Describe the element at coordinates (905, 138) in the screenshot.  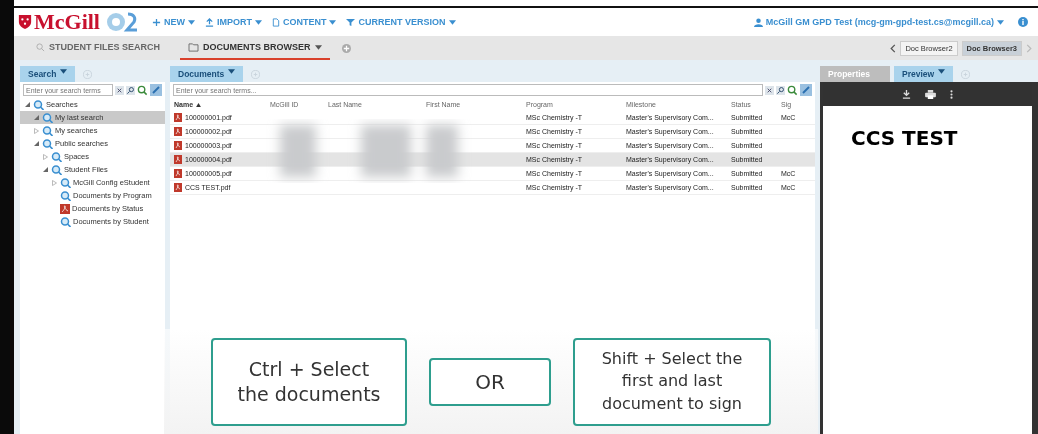
I see `document-heading: CCS TEST` at that location.